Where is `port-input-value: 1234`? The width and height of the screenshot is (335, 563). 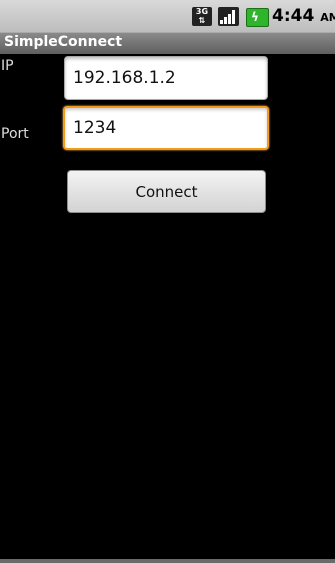 port-input-value: 1234 is located at coordinates (95, 128).